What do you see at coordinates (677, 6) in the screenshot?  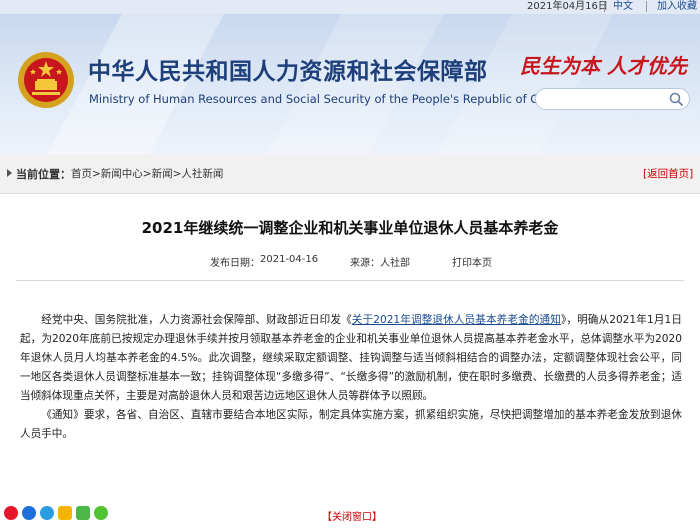 I see `add-favorite-link: 加入收藏` at bounding box center [677, 6].